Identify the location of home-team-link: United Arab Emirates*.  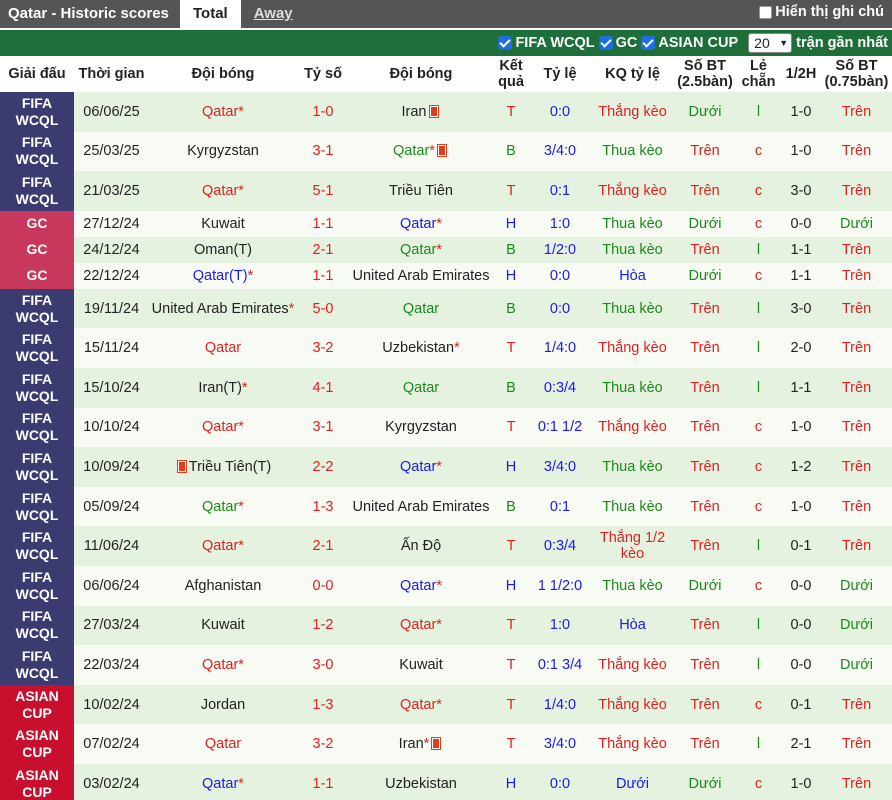
(223, 308).